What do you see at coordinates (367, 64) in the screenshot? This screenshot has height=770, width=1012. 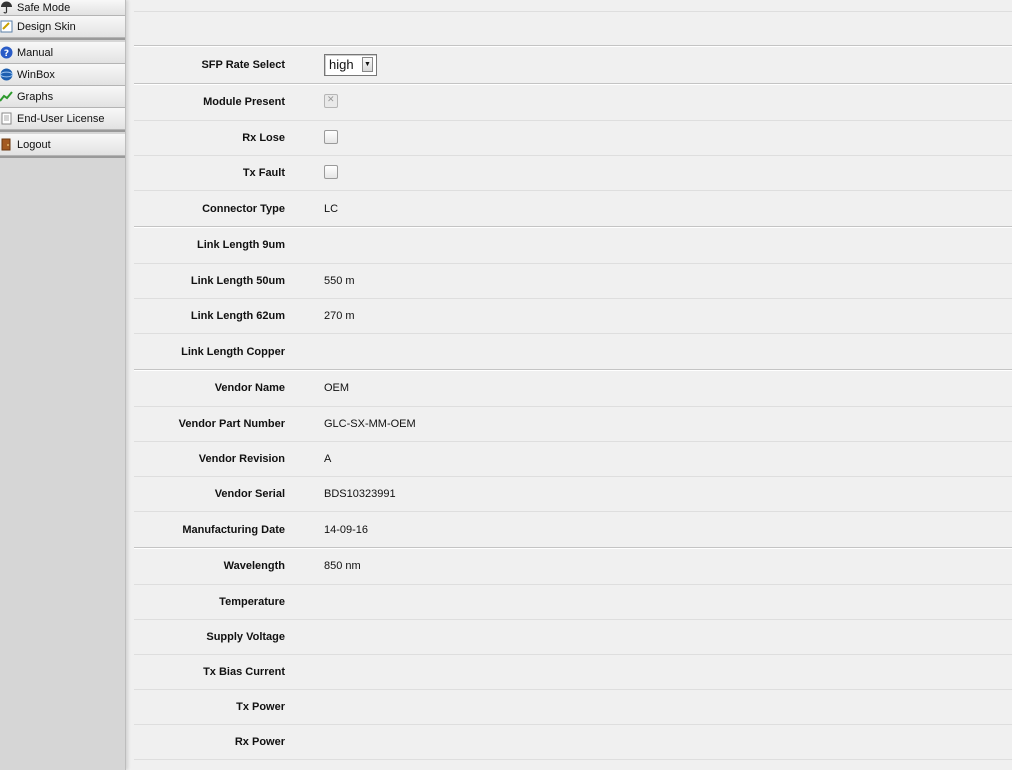 I see `chevron-down-icon: ▼` at bounding box center [367, 64].